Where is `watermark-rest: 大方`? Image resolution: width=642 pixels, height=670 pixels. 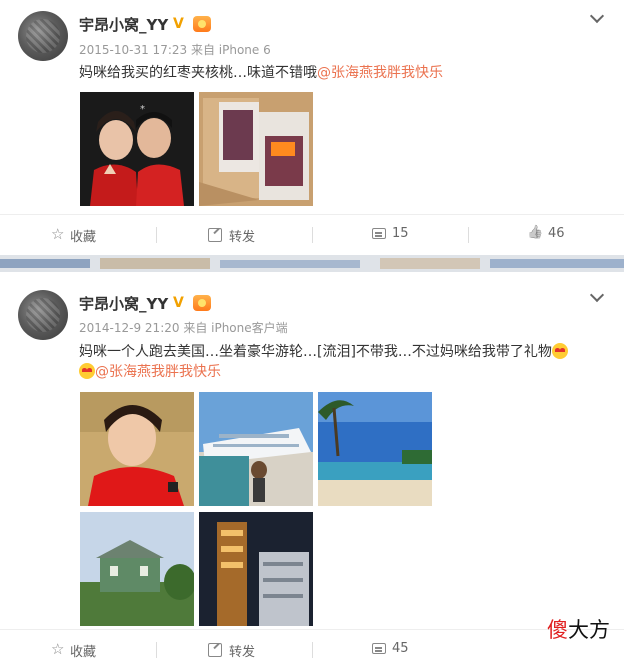
watermark-rest: 大方 is located at coordinates (589, 630).